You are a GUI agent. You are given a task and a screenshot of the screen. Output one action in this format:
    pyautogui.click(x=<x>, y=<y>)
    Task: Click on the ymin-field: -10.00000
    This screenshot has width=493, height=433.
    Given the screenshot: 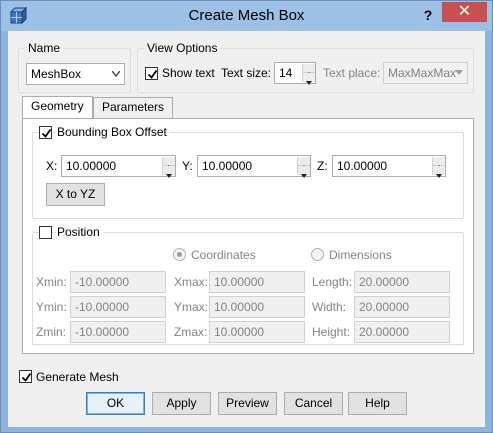 What is the action you would take?
    pyautogui.click(x=118, y=307)
    